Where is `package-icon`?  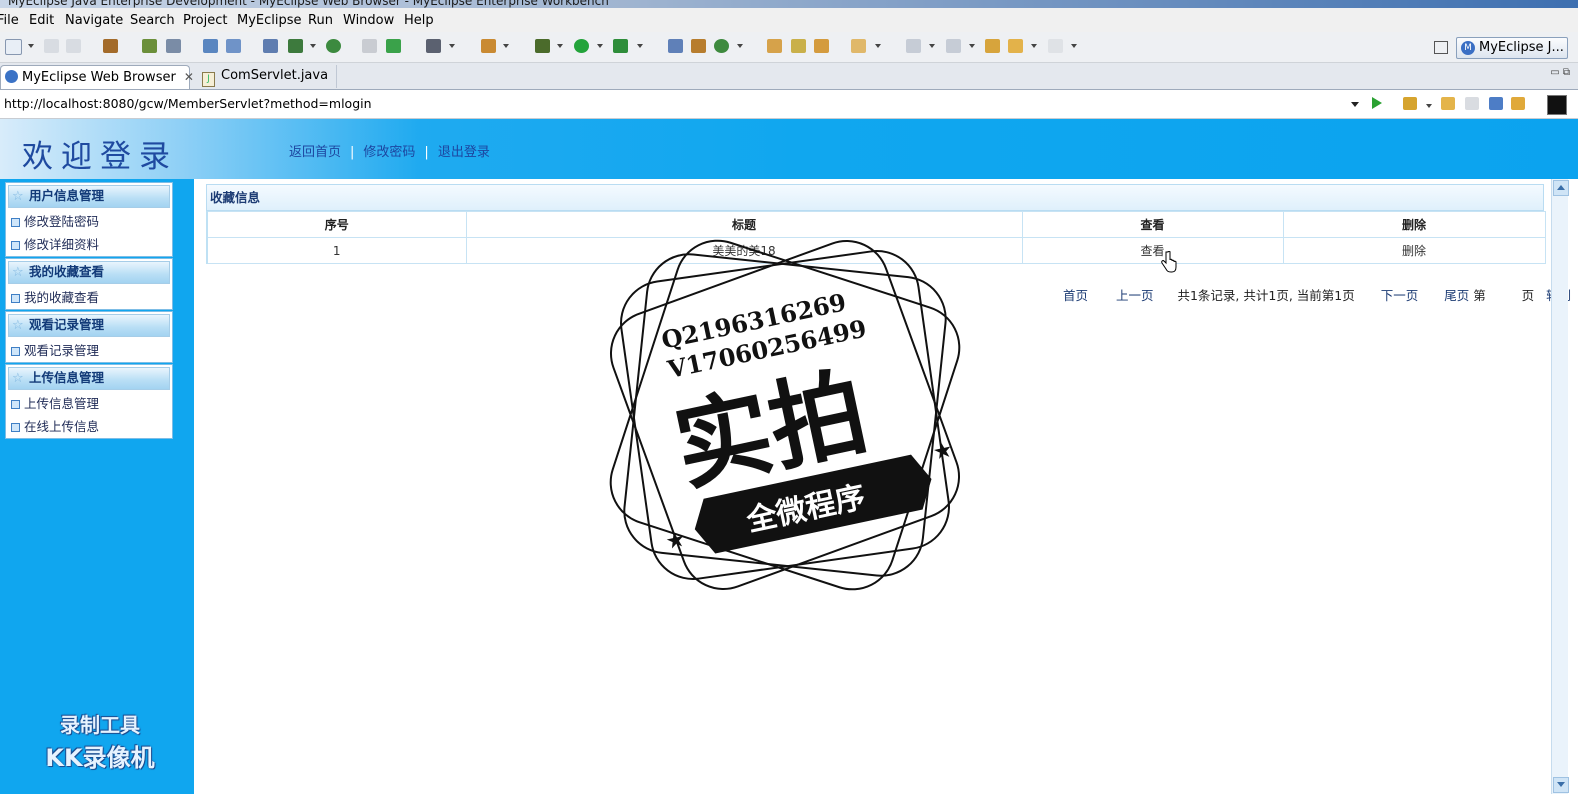
package-icon is located at coordinates (110, 46).